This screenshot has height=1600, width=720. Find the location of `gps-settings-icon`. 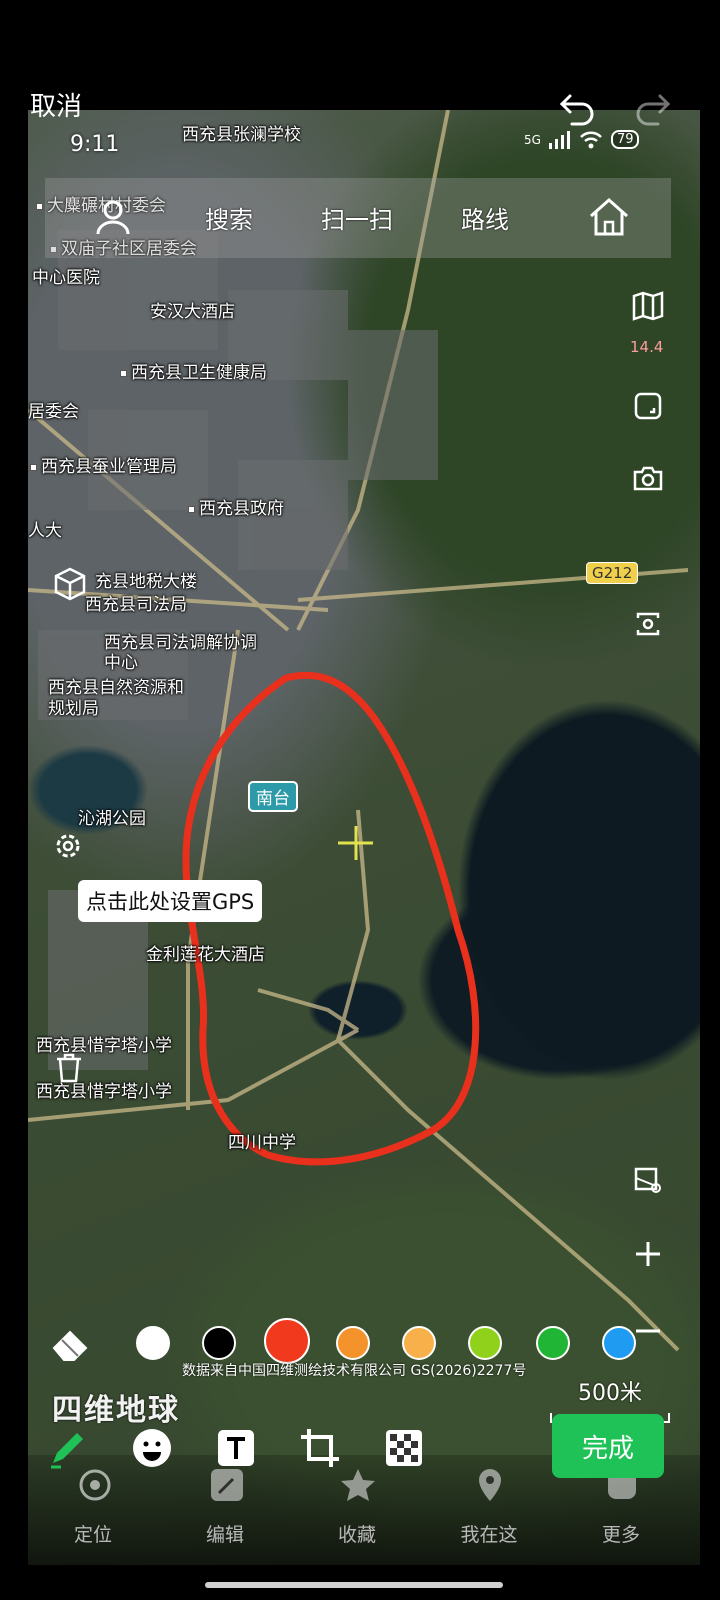

gps-settings-icon is located at coordinates (70, 846).